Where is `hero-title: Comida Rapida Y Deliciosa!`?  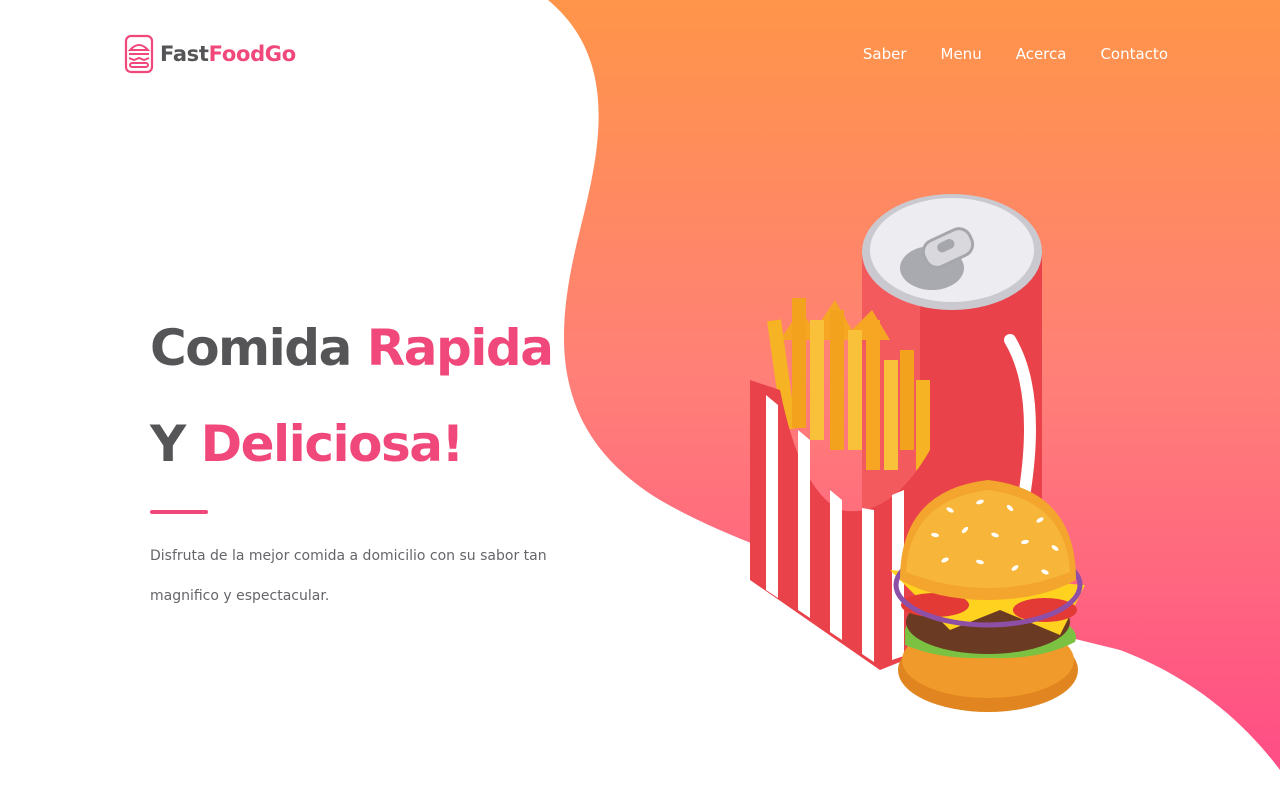 hero-title: Comida Rapida Y Deliciosa! is located at coordinates (360, 396).